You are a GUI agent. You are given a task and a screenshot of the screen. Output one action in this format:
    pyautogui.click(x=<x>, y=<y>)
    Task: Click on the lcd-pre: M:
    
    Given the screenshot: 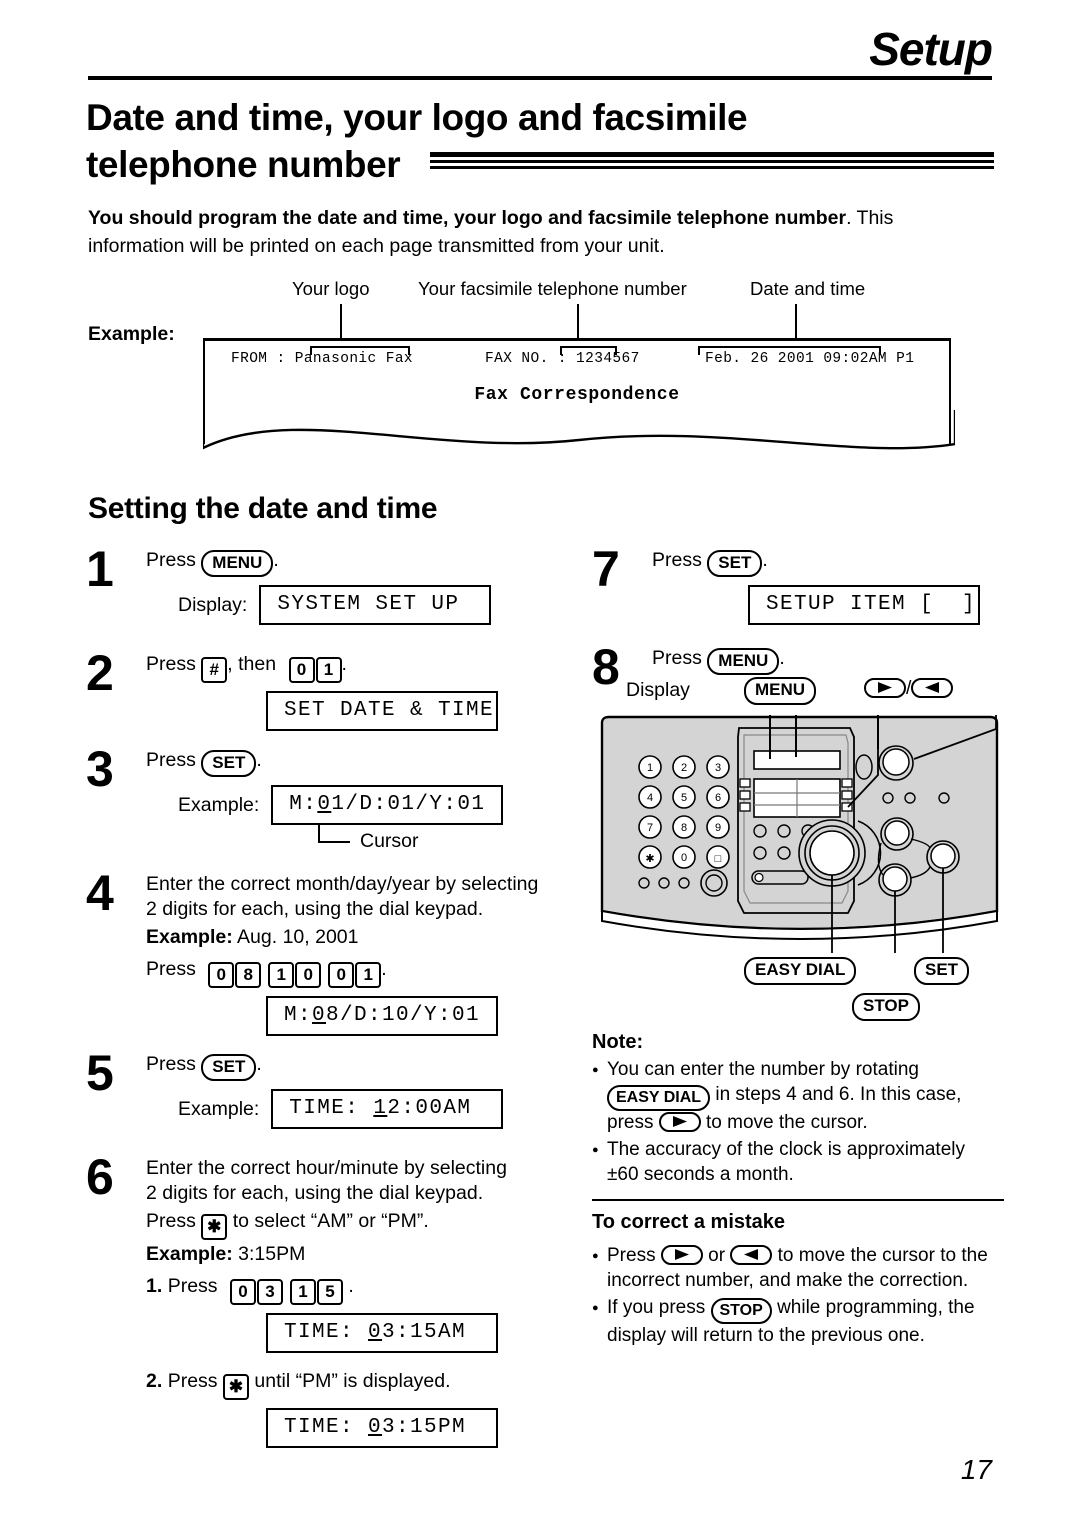 What is the action you would take?
    pyautogui.click(x=298, y=1016)
    